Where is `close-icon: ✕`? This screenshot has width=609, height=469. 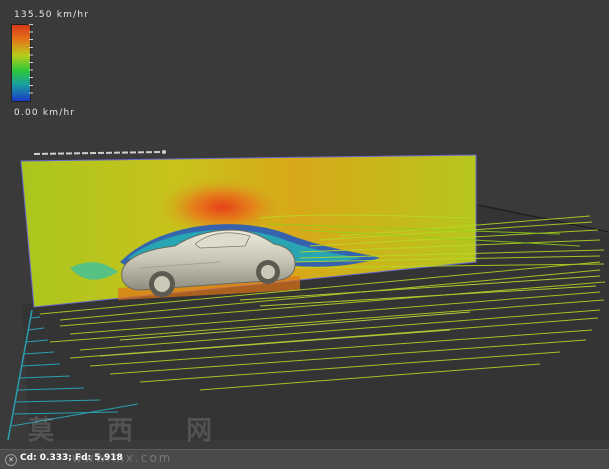
close-icon: ✕ is located at coordinates (11, 460).